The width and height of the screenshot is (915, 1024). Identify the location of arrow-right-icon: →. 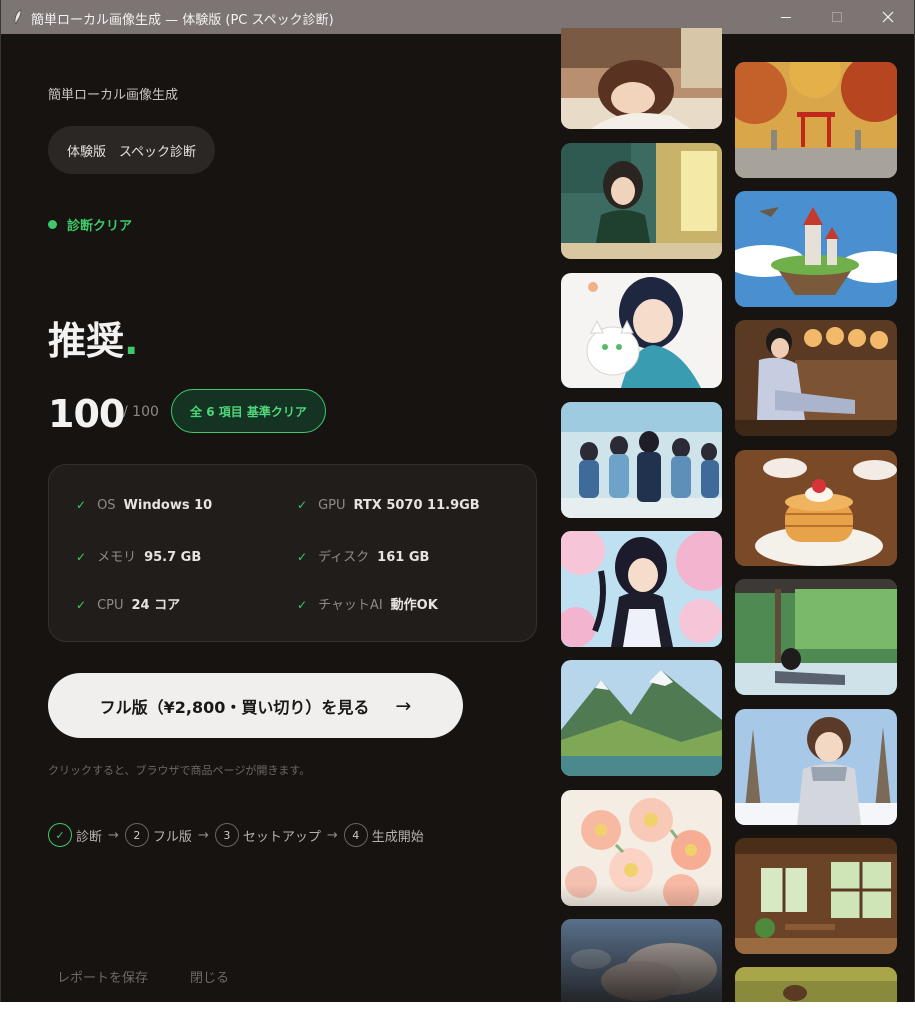
(403, 705).